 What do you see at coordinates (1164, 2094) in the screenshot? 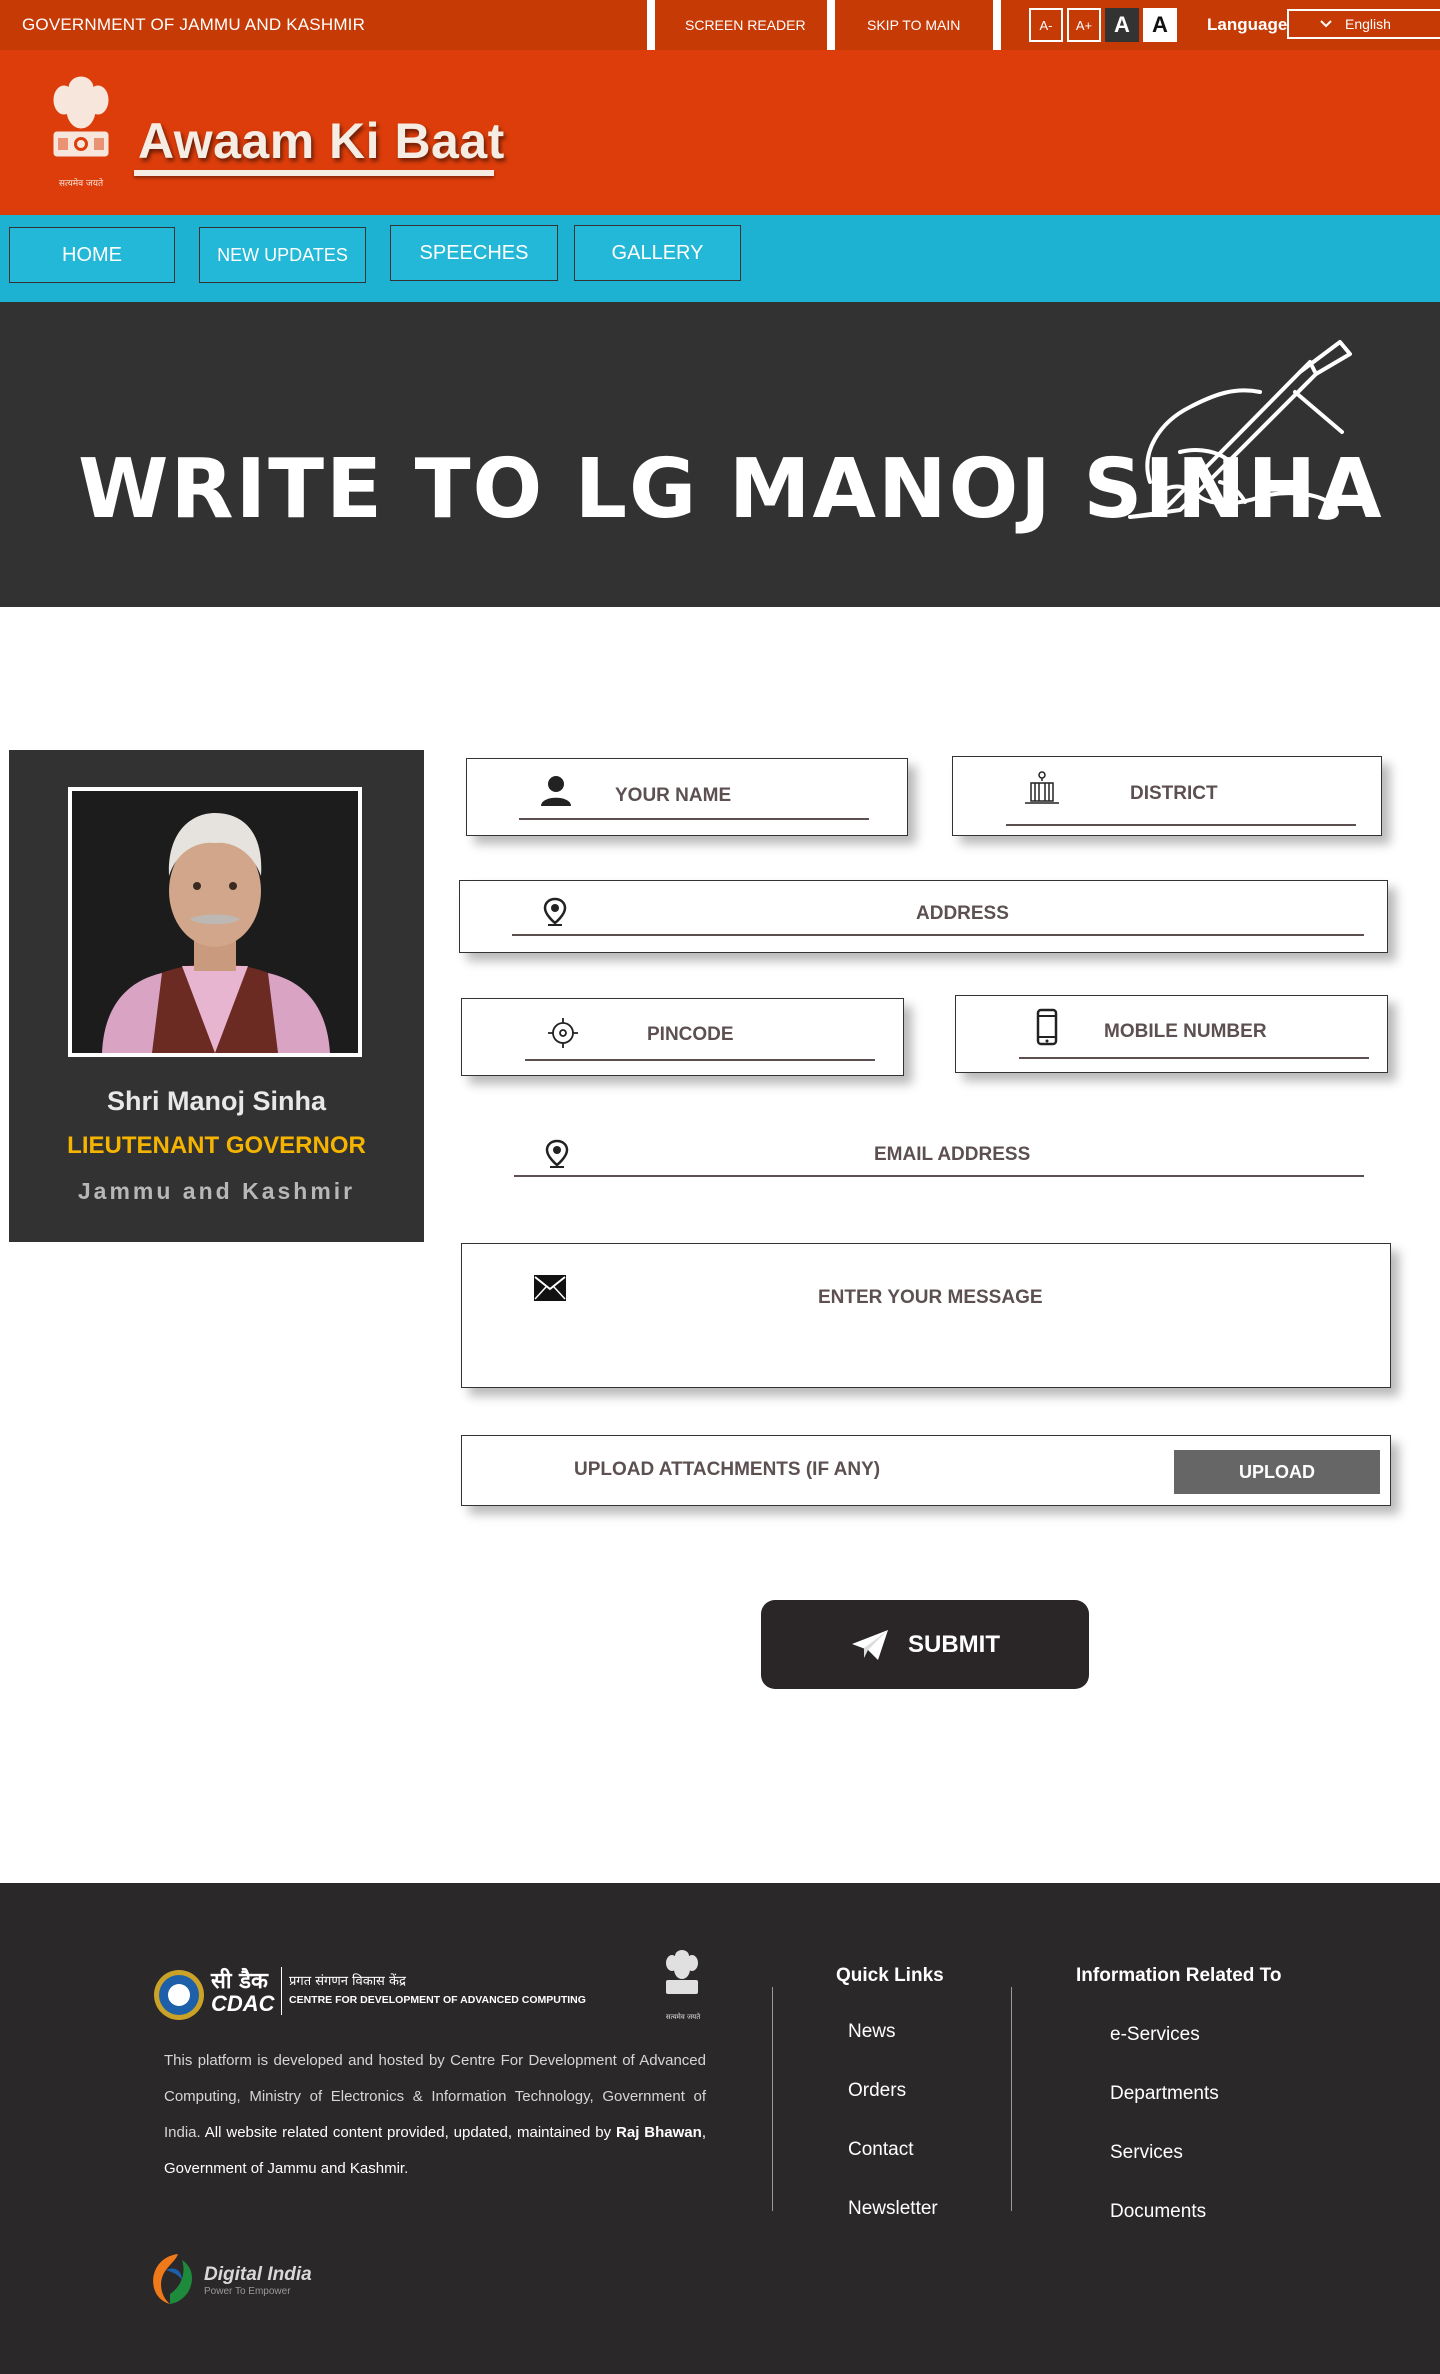
I see `footer-link-departments: Departments` at bounding box center [1164, 2094].